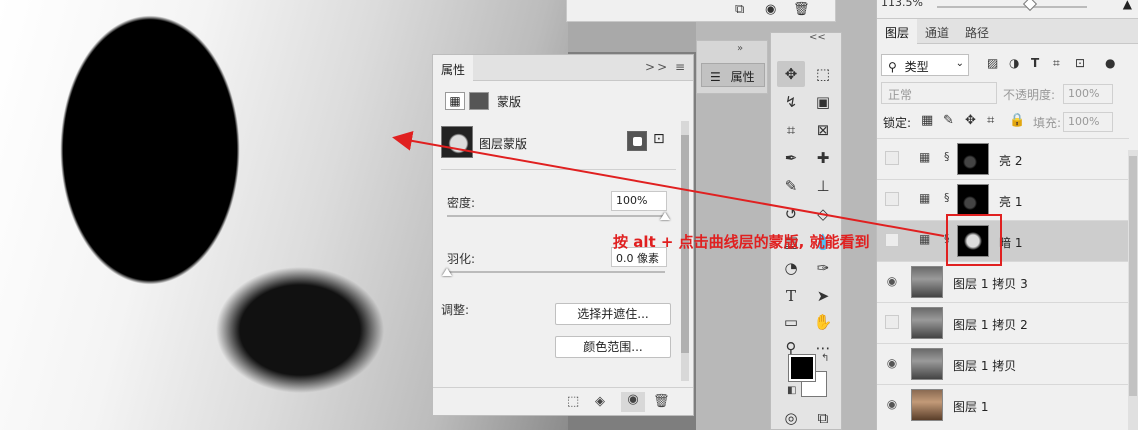 The height and width of the screenshot is (430, 1138). What do you see at coordinates (659, 139) in the screenshot?
I see `add-vector-mask-icon: ⊡` at bounding box center [659, 139].